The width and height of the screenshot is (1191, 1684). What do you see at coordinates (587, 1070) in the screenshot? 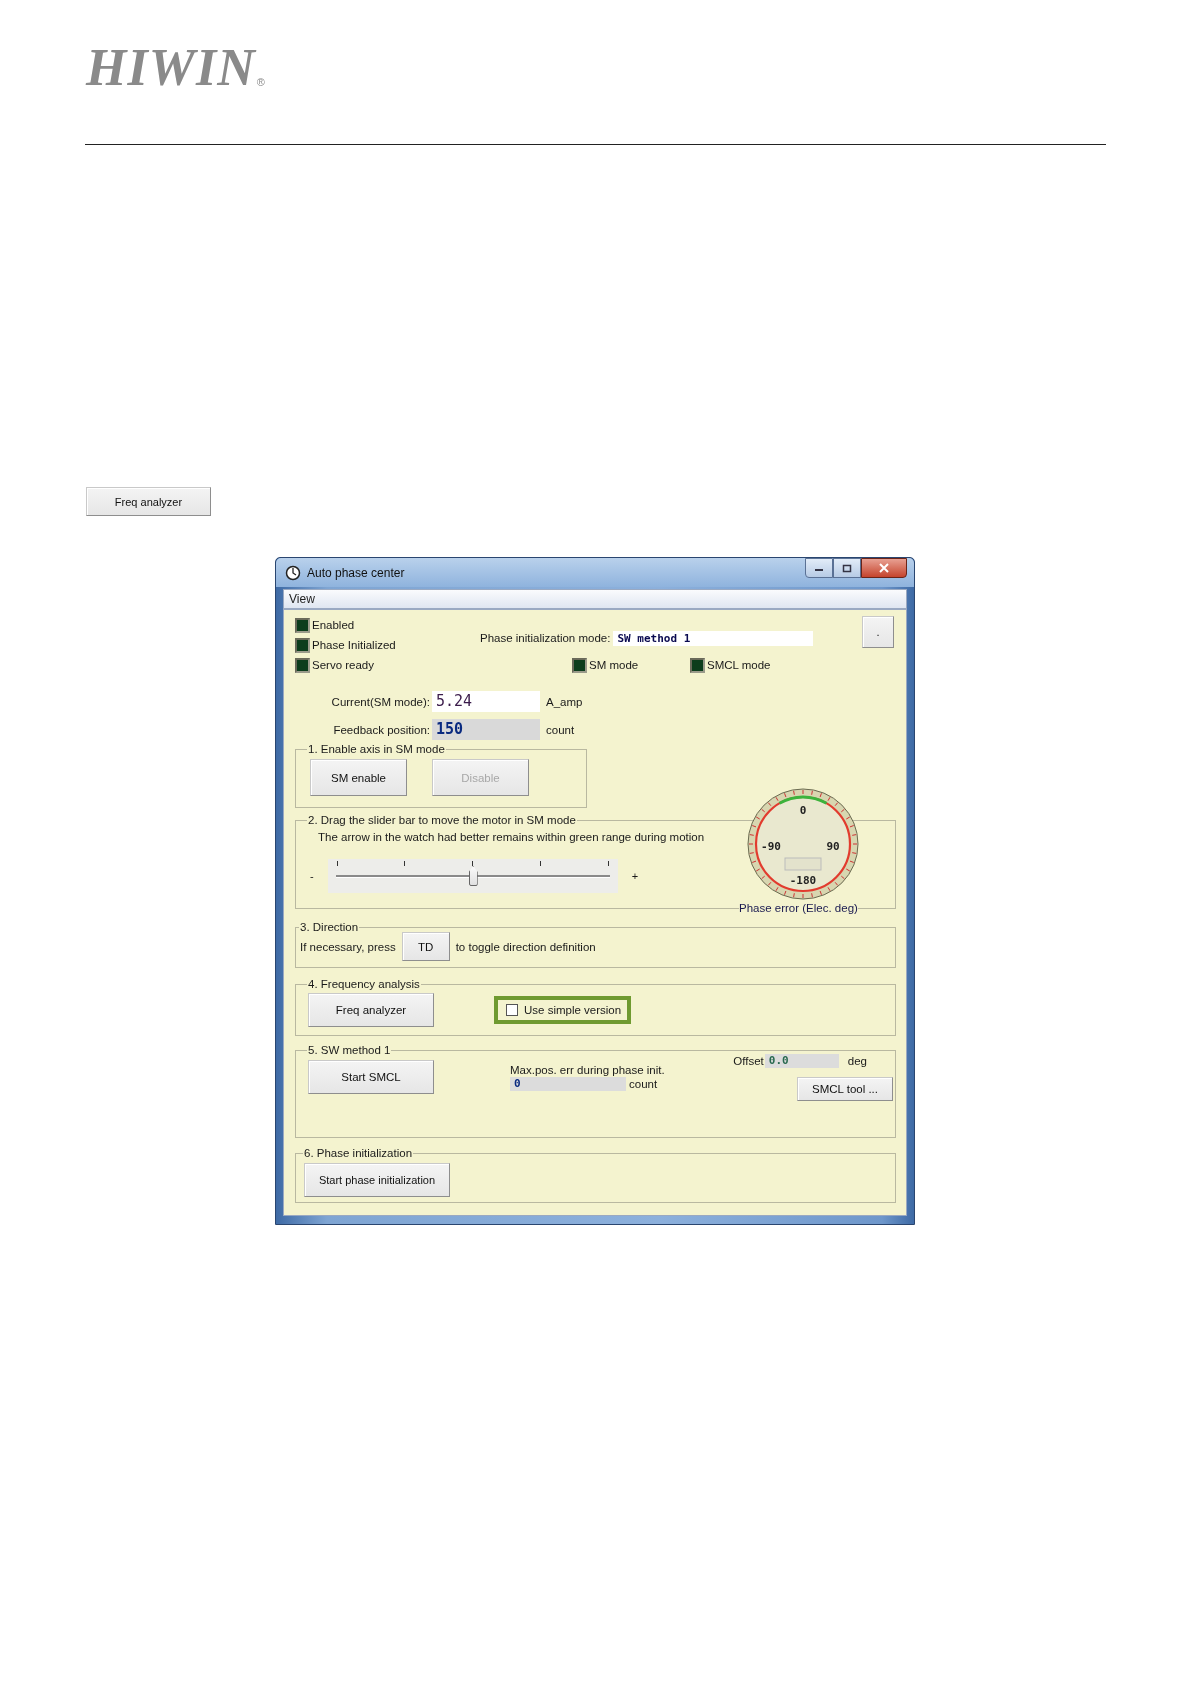
I see `field-label: Max.pos. err during phase init.` at bounding box center [587, 1070].